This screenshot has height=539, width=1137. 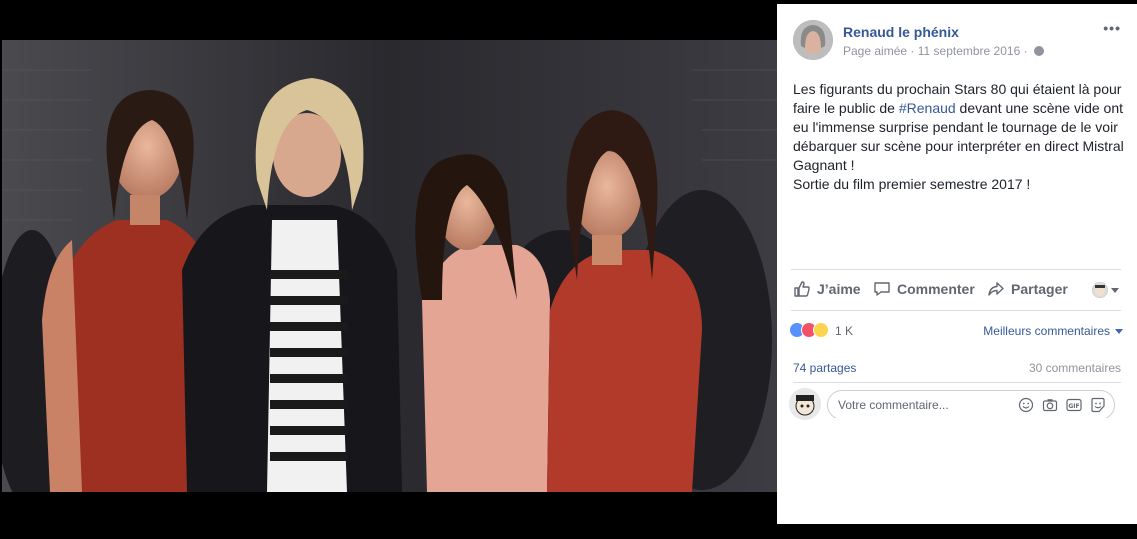 I want to click on counts-row: 74 partages 30 commentaires, so click(x=957, y=371).